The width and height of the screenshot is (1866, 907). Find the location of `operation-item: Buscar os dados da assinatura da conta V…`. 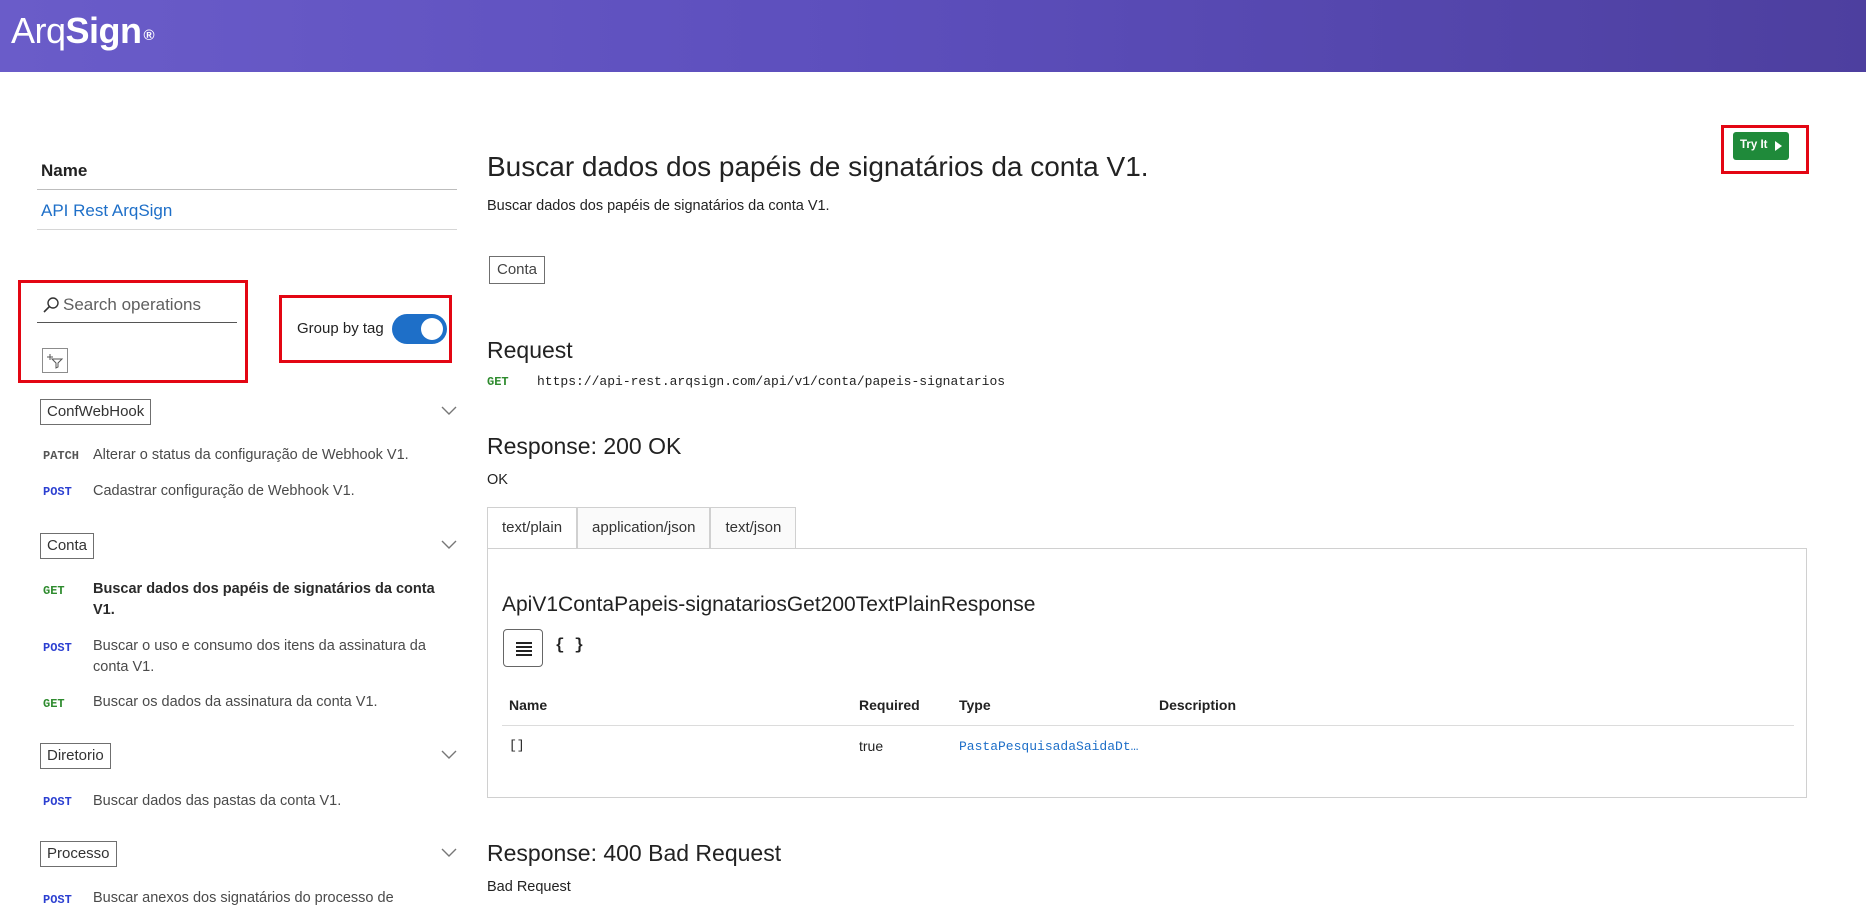

operation-item: Buscar os dados da assinatura da conta V… is located at coordinates (270, 702).